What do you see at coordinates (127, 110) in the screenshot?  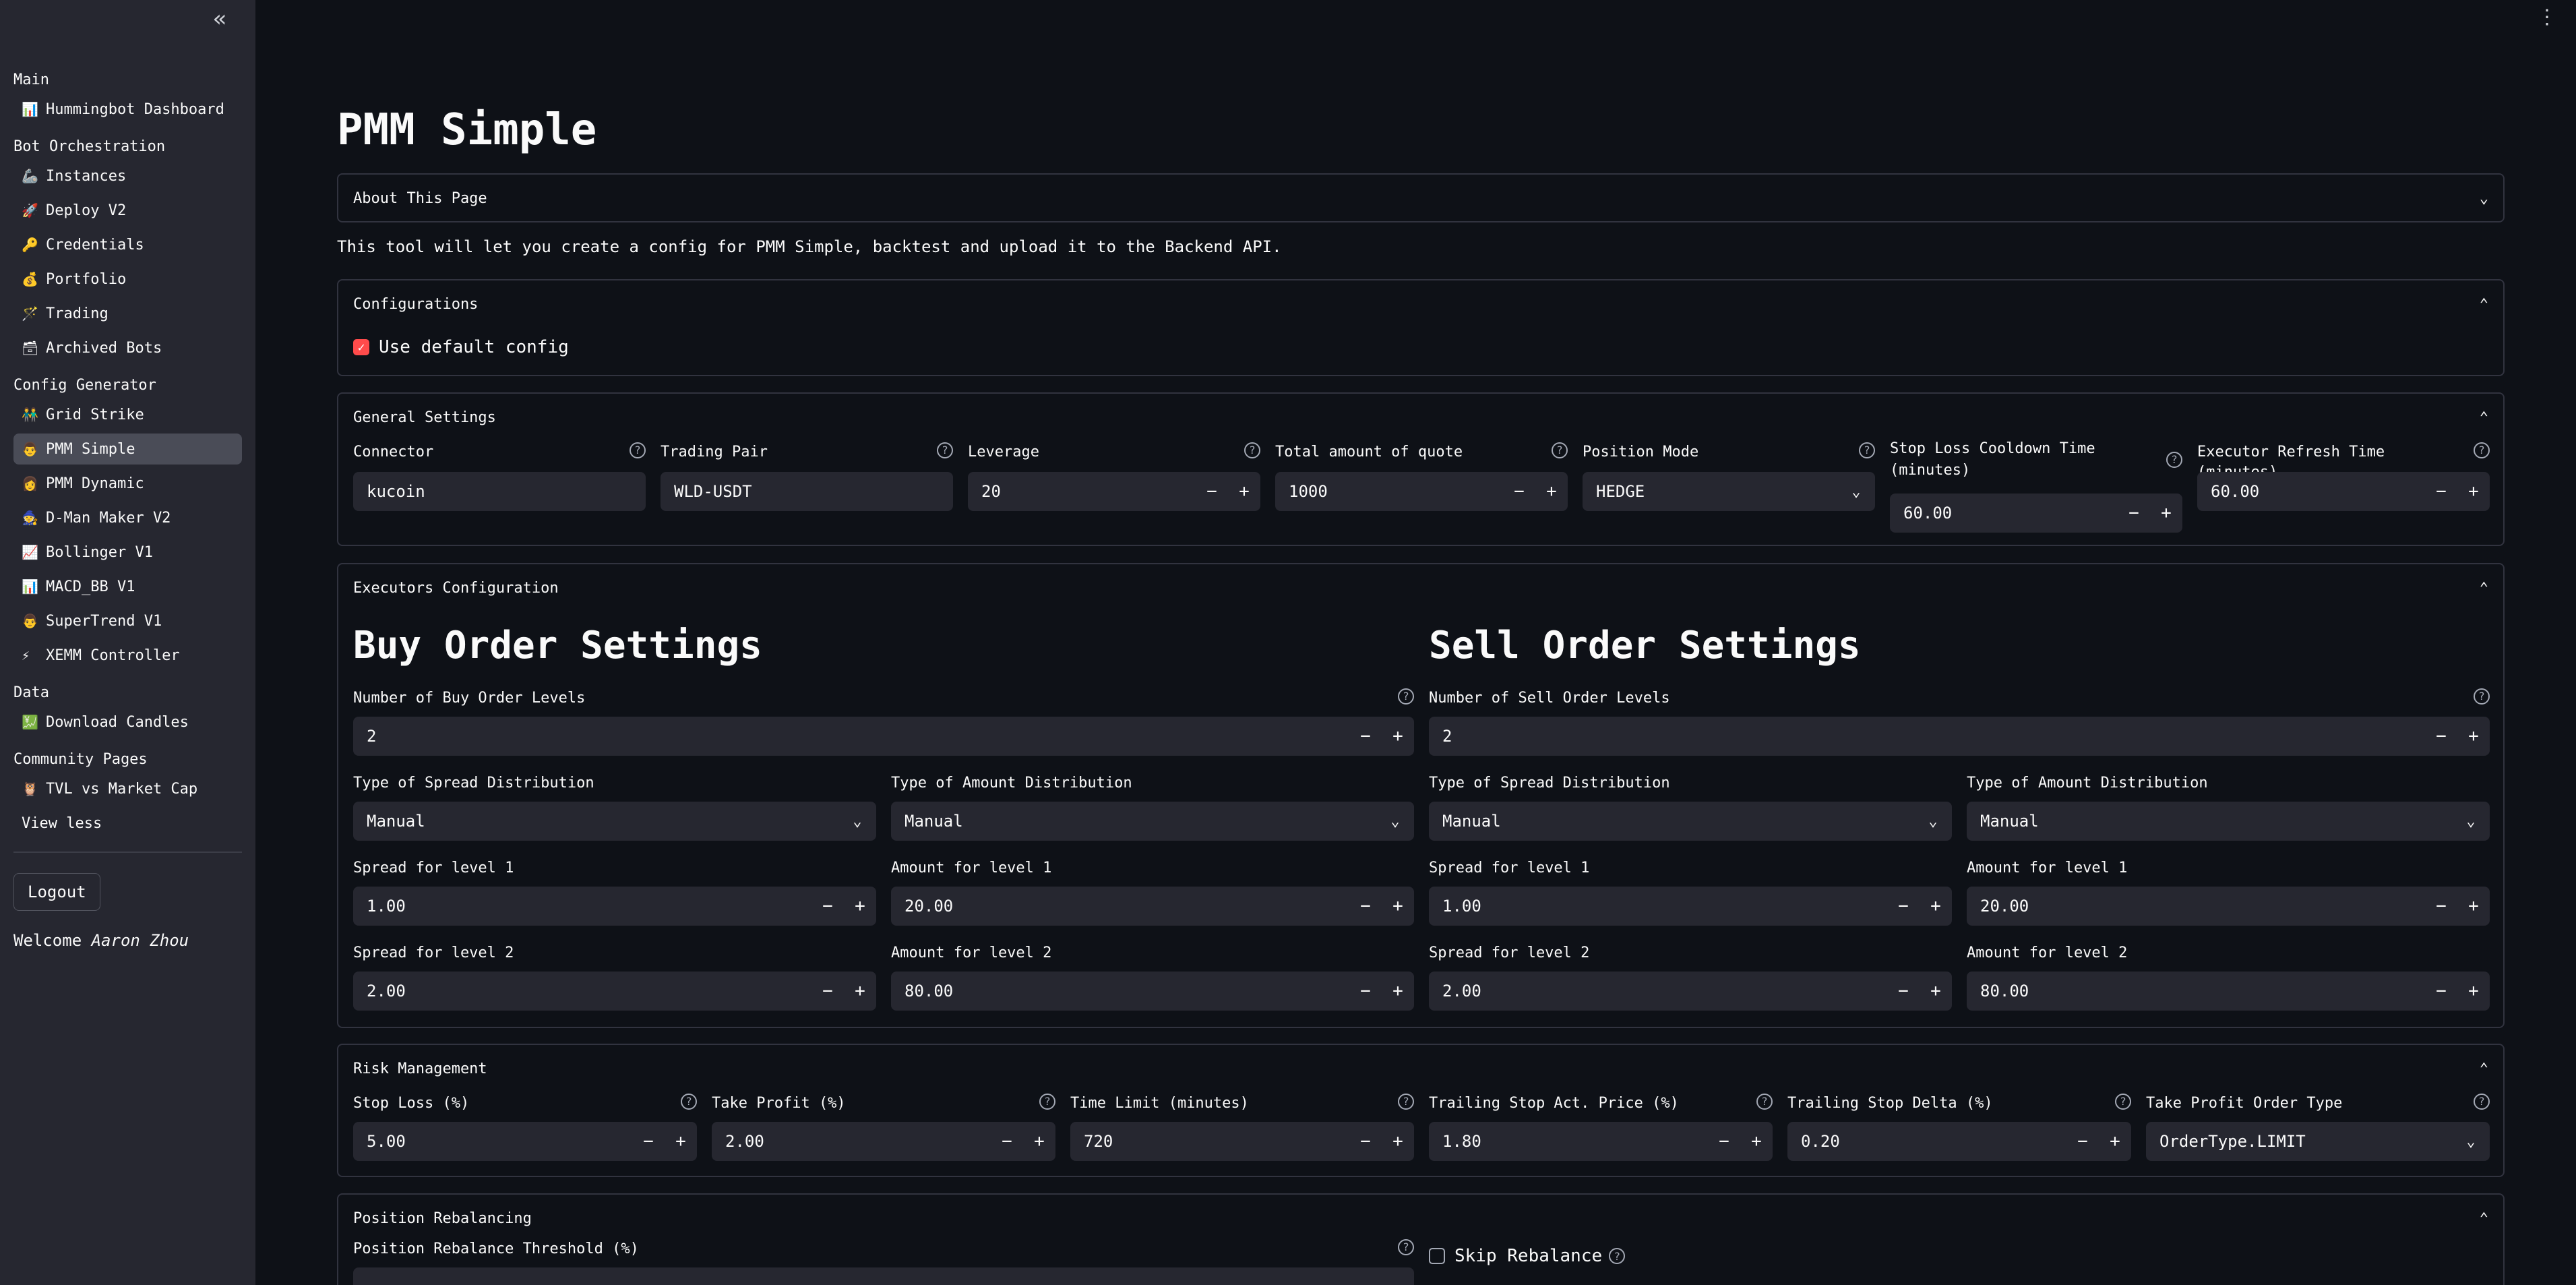 I see `sidebar-item-dashboard: 📊 Hummingbot Dashboard` at bounding box center [127, 110].